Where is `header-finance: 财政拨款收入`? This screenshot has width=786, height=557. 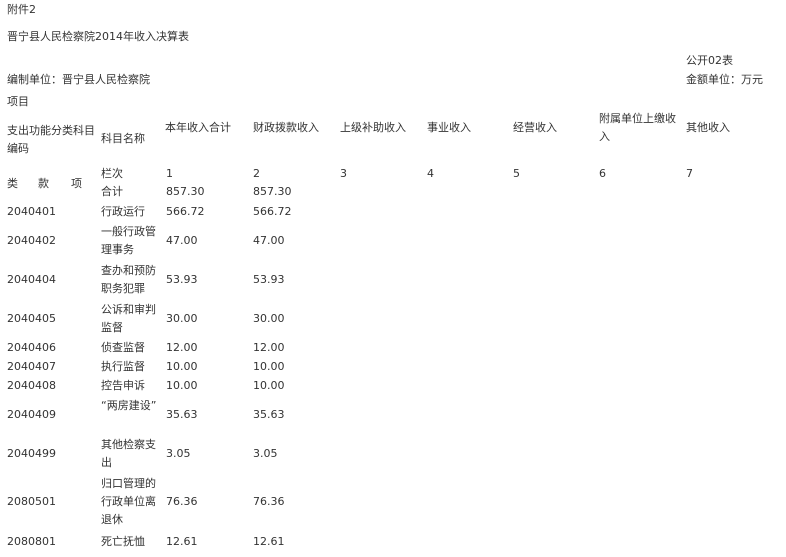 header-finance: 财政拨款收入 is located at coordinates (286, 127).